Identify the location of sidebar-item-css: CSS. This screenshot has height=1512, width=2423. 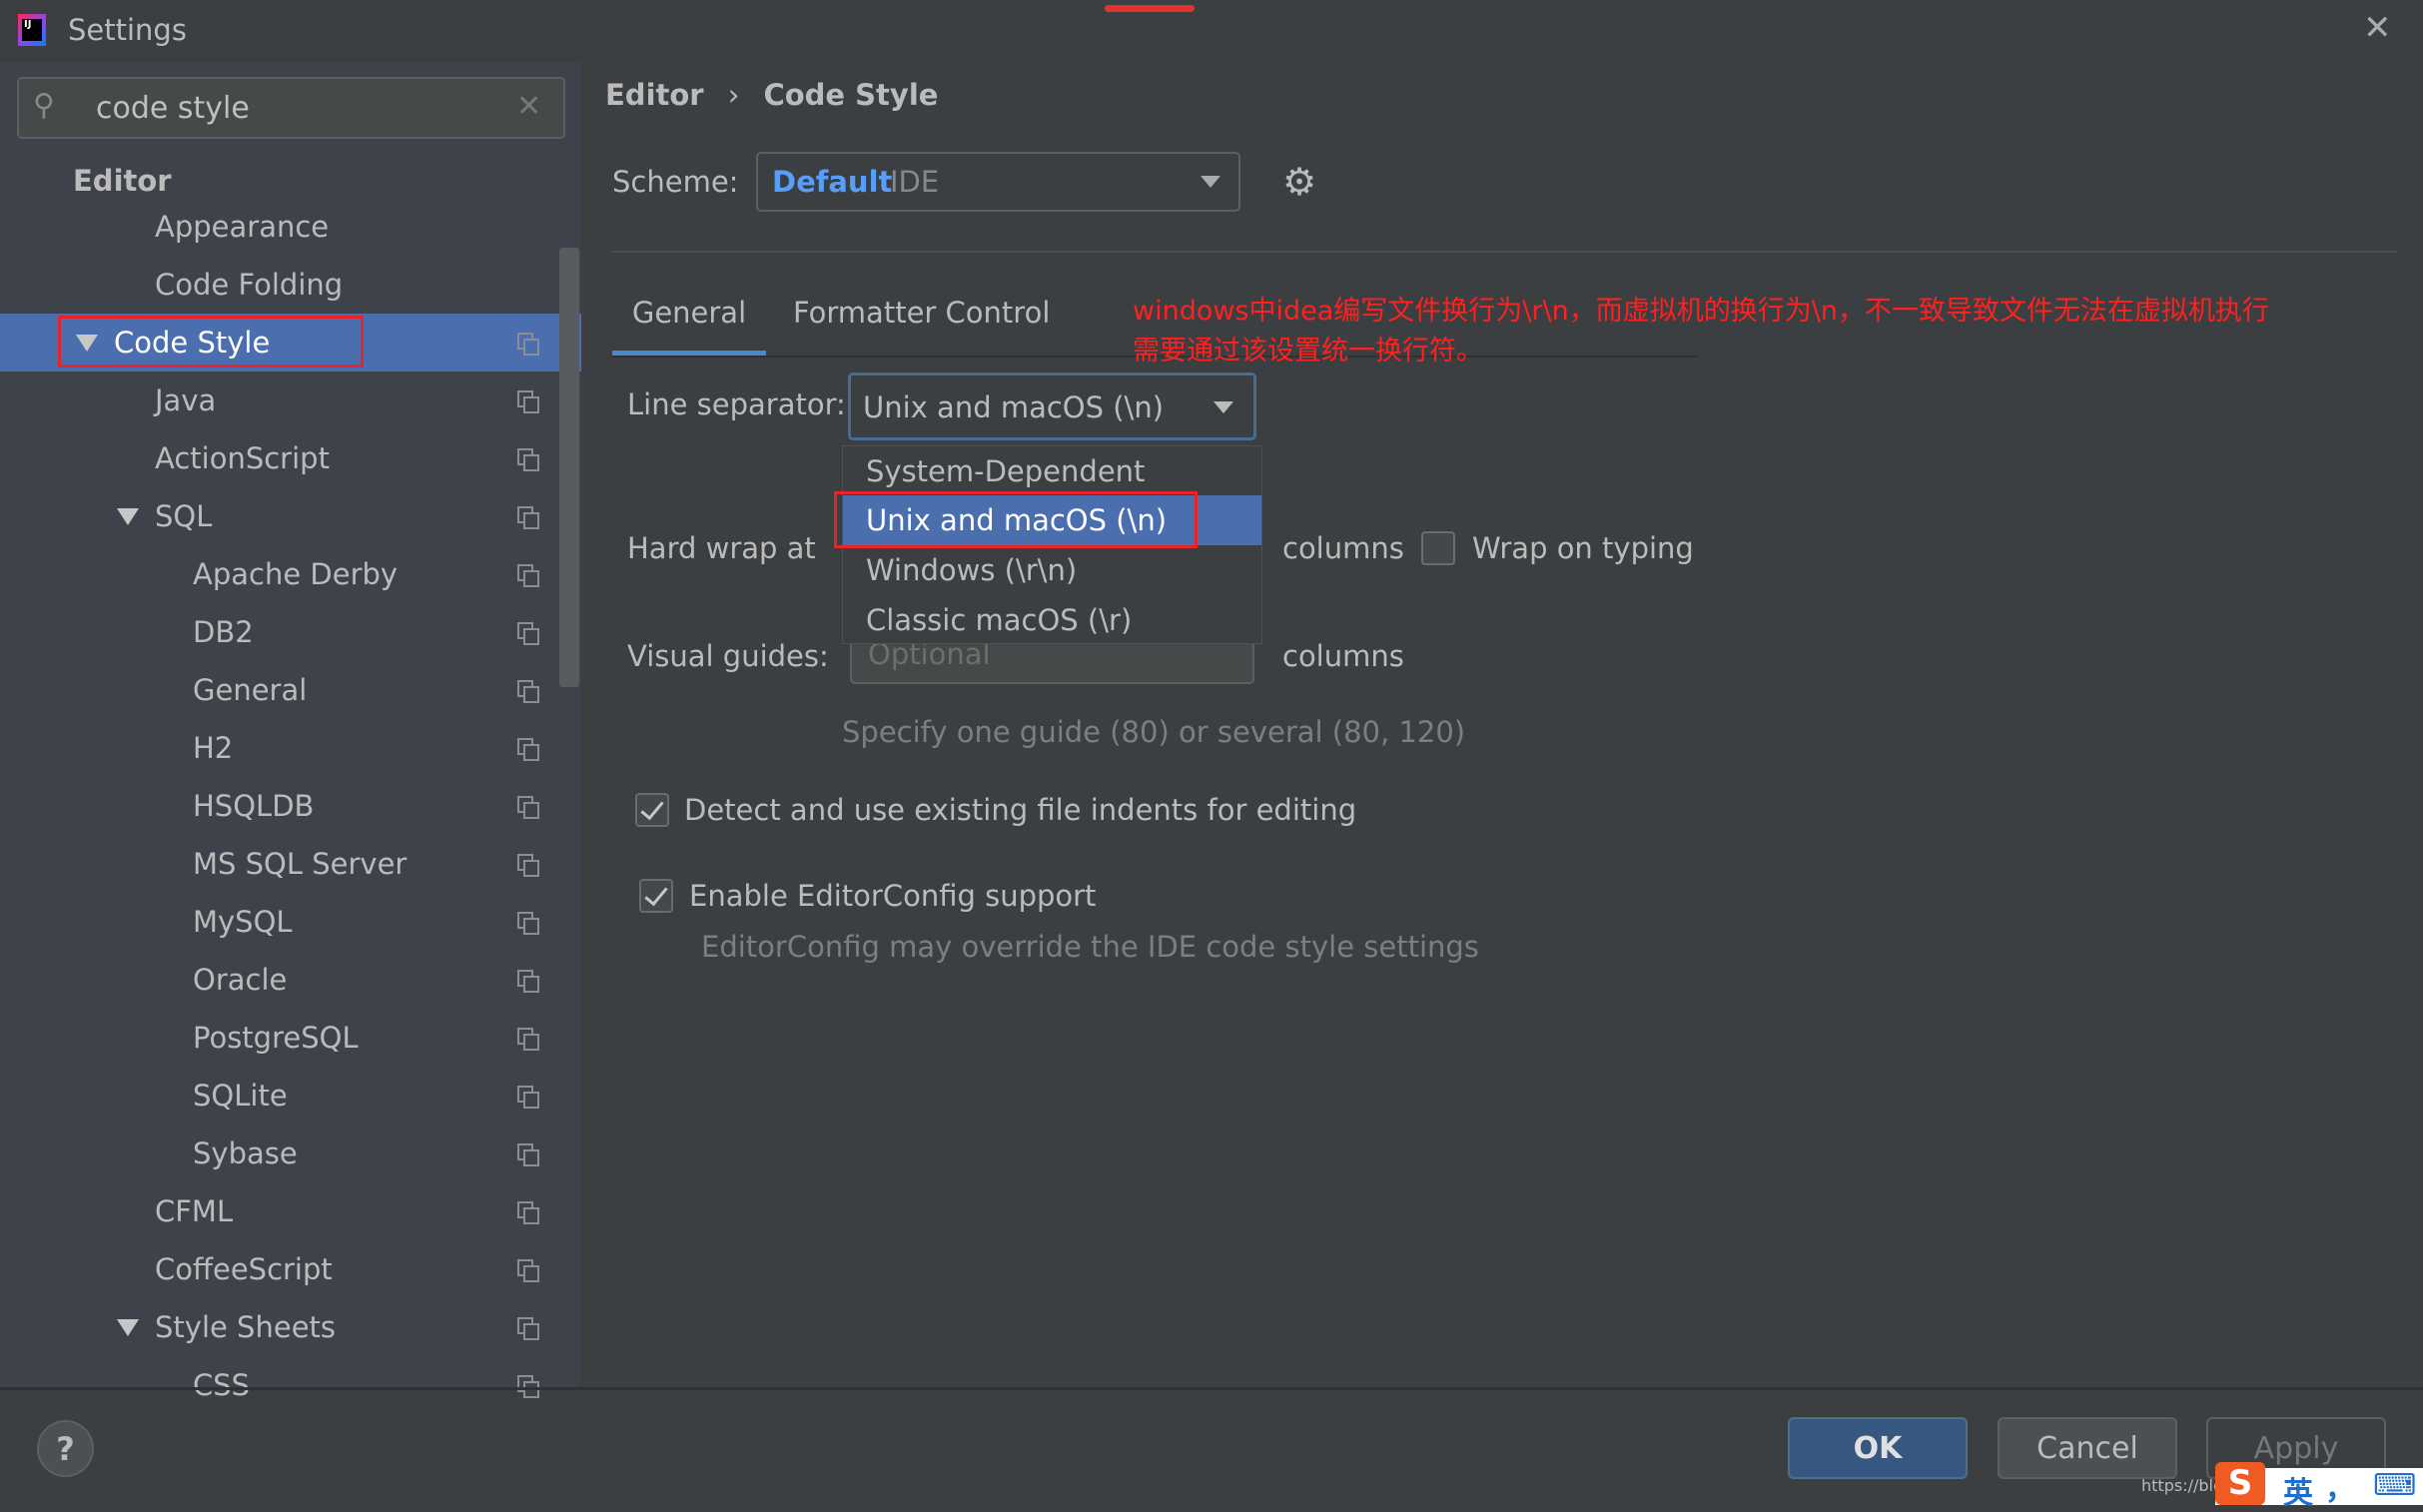
(290, 1385).